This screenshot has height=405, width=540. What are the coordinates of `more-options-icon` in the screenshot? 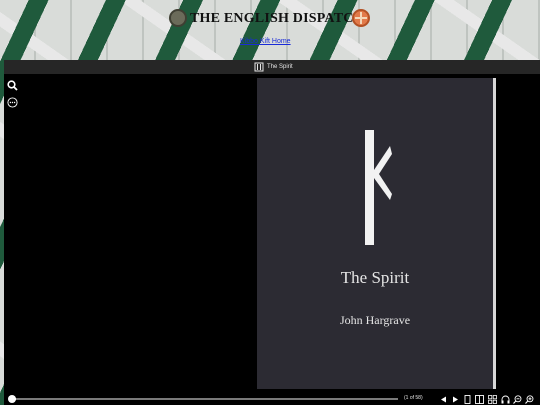 It's located at (12, 102).